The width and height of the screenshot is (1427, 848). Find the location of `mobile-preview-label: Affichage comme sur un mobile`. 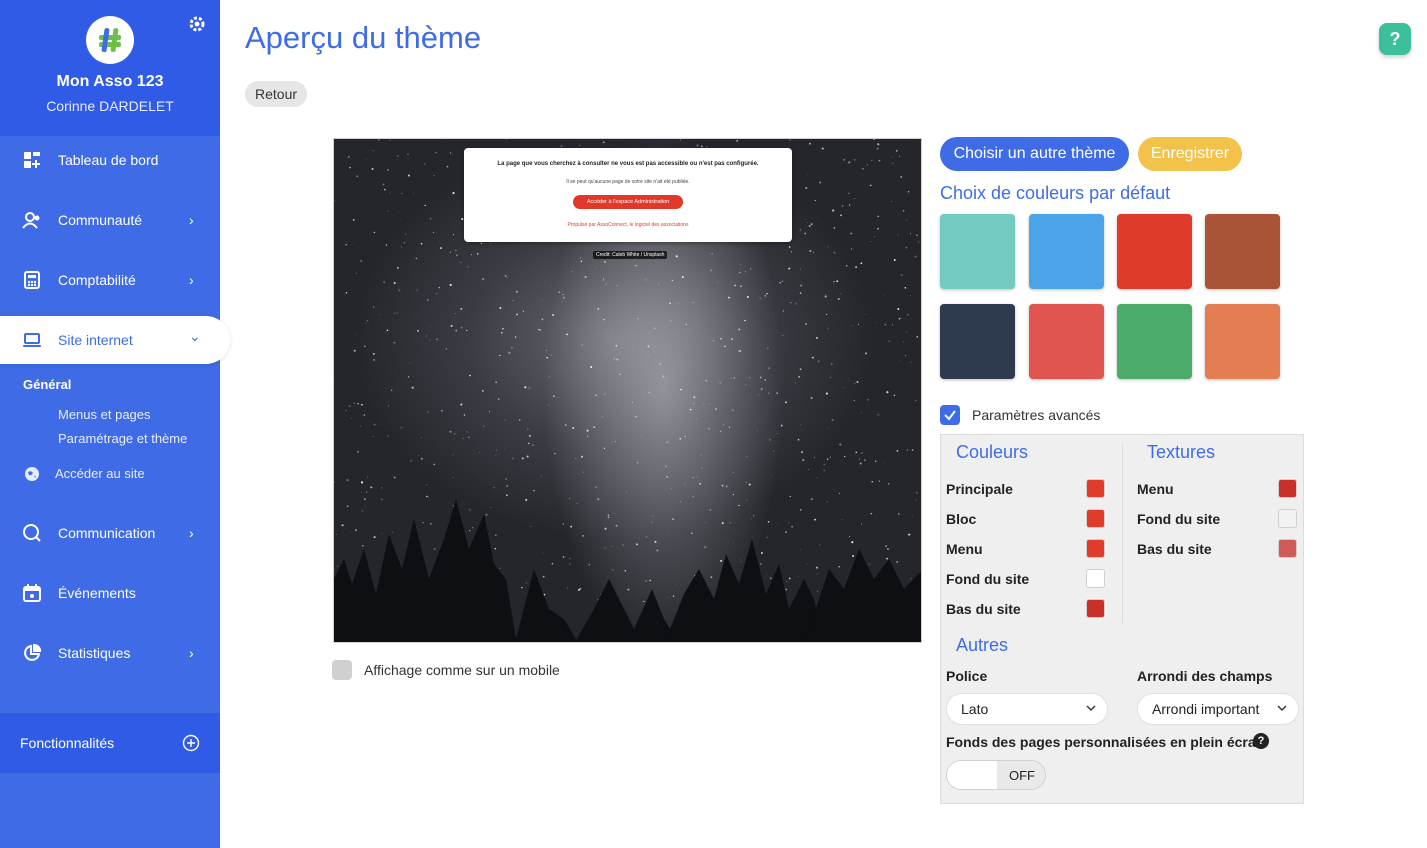

mobile-preview-label: Affichage comme sur un mobile is located at coordinates (462, 670).